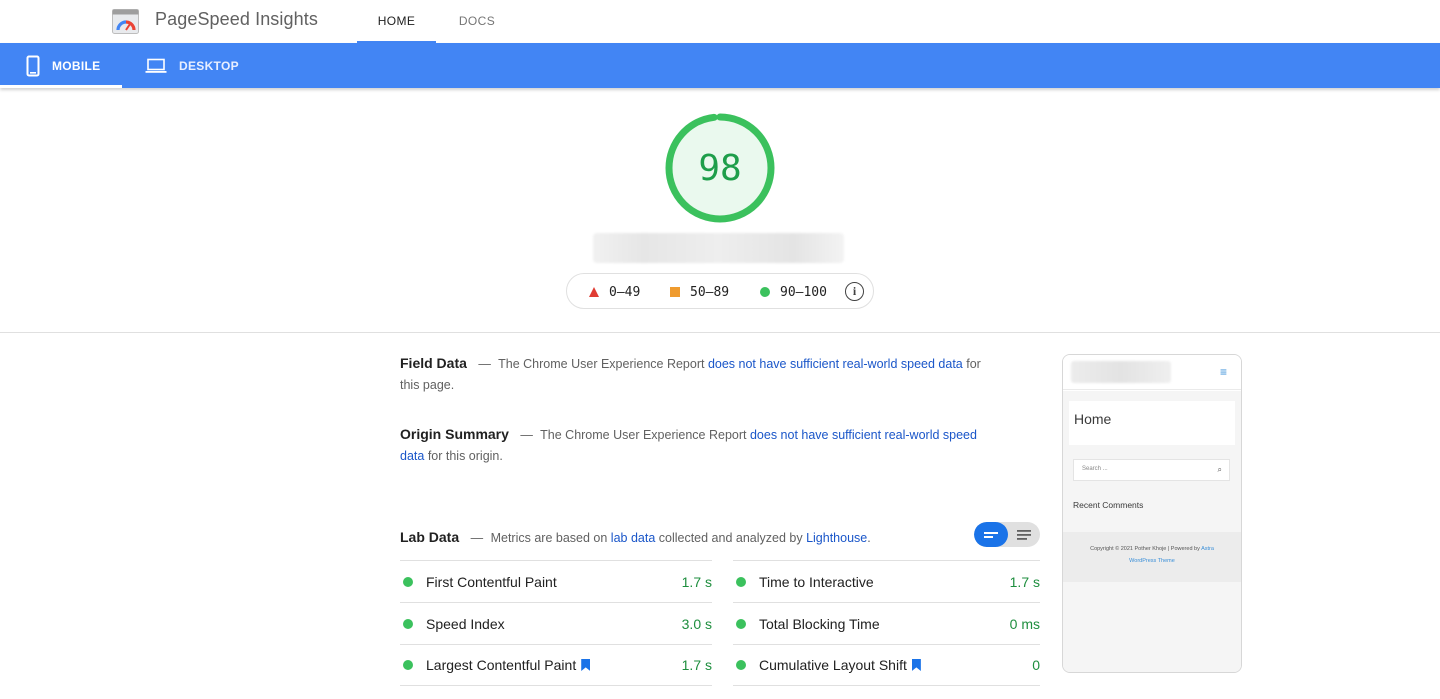  I want to click on metric-name: Speed Index, so click(465, 623).